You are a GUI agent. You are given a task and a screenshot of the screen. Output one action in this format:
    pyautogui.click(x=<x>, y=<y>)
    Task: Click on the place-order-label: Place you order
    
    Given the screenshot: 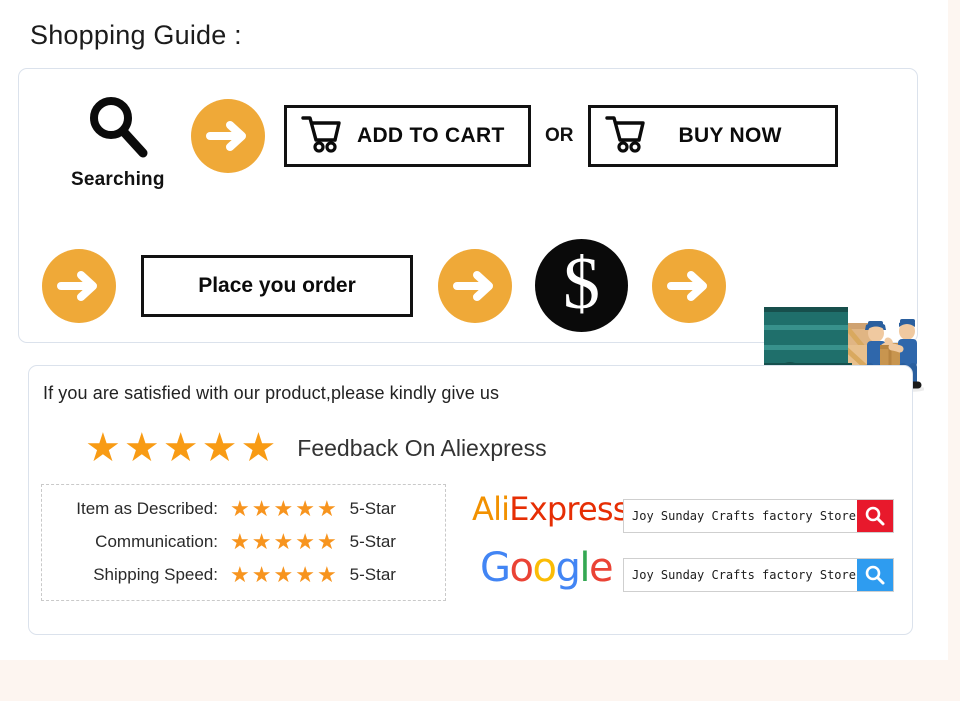 What is the action you would take?
    pyautogui.click(x=277, y=285)
    